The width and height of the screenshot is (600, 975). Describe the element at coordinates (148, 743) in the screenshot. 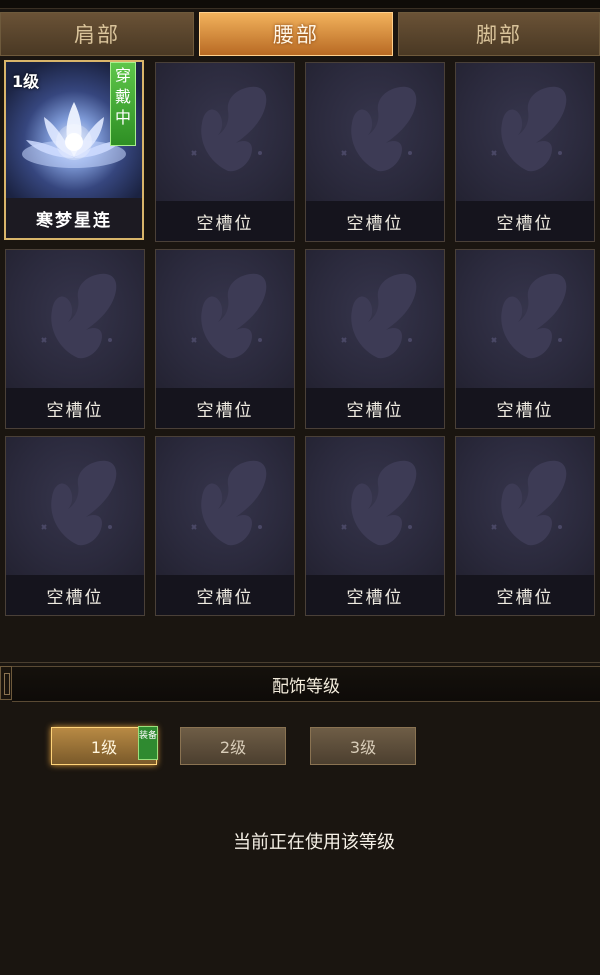

I see `equip-badge: 装备` at that location.